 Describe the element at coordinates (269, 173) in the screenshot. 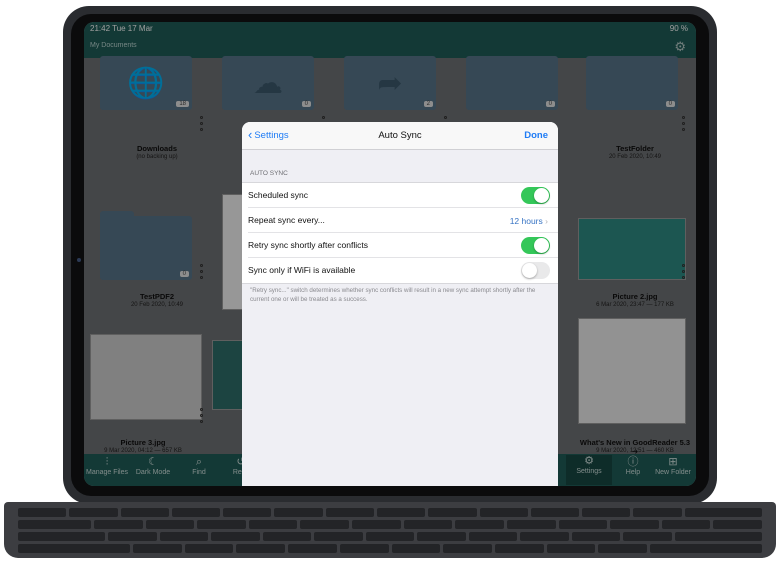

I see `section-header: AUTO SYNC` at that location.